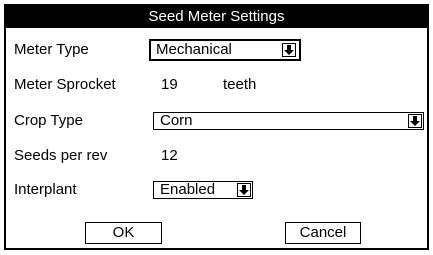  What do you see at coordinates (323, 233) in the screenshot?
I see `cancel-button: Cancel` at bounding box center [323, 233].